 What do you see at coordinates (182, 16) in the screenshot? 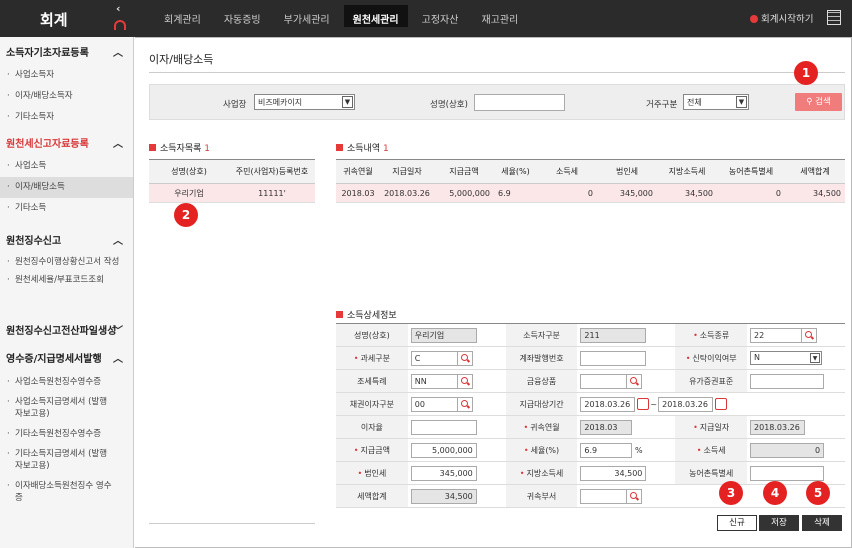
I see `menu-item: 회계관리` at bounding box center [182, 16].